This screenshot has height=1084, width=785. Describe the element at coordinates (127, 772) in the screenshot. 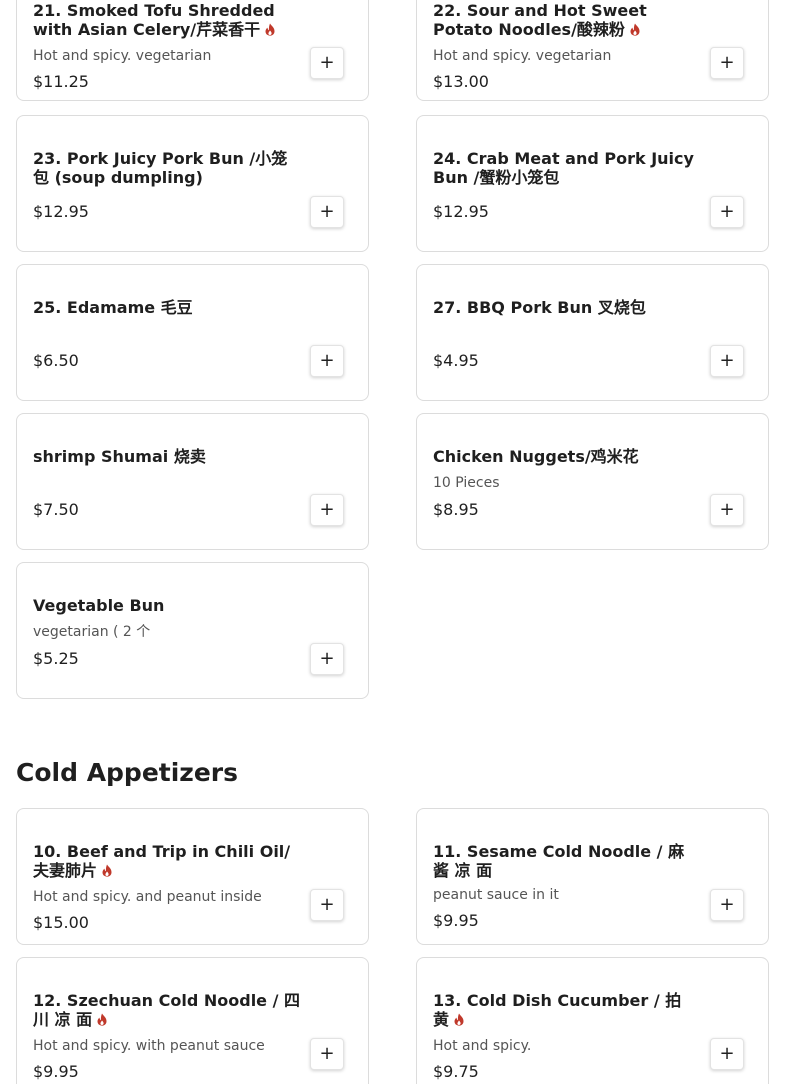

I see `section-heading: Cold Appetizers` at that location.